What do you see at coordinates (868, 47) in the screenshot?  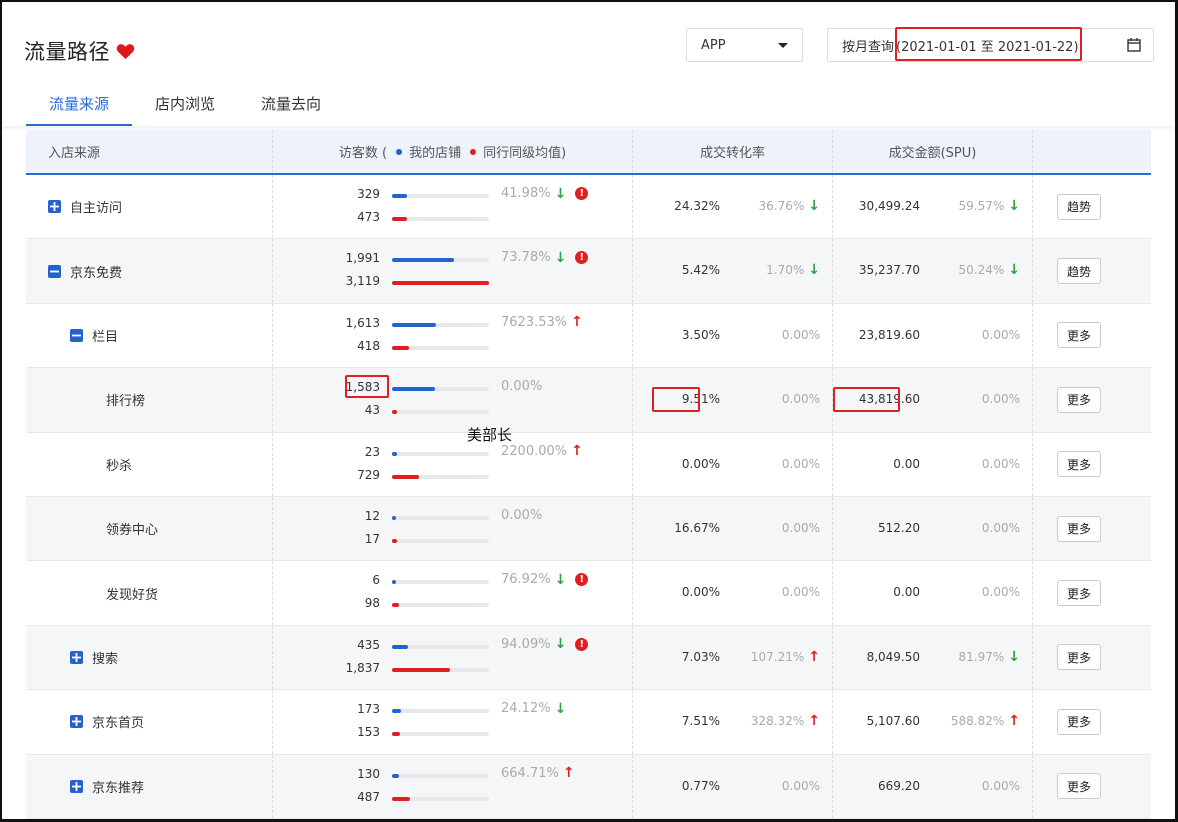 I see `date-mode-label: 按月查询` at bounding box center [868, 47].